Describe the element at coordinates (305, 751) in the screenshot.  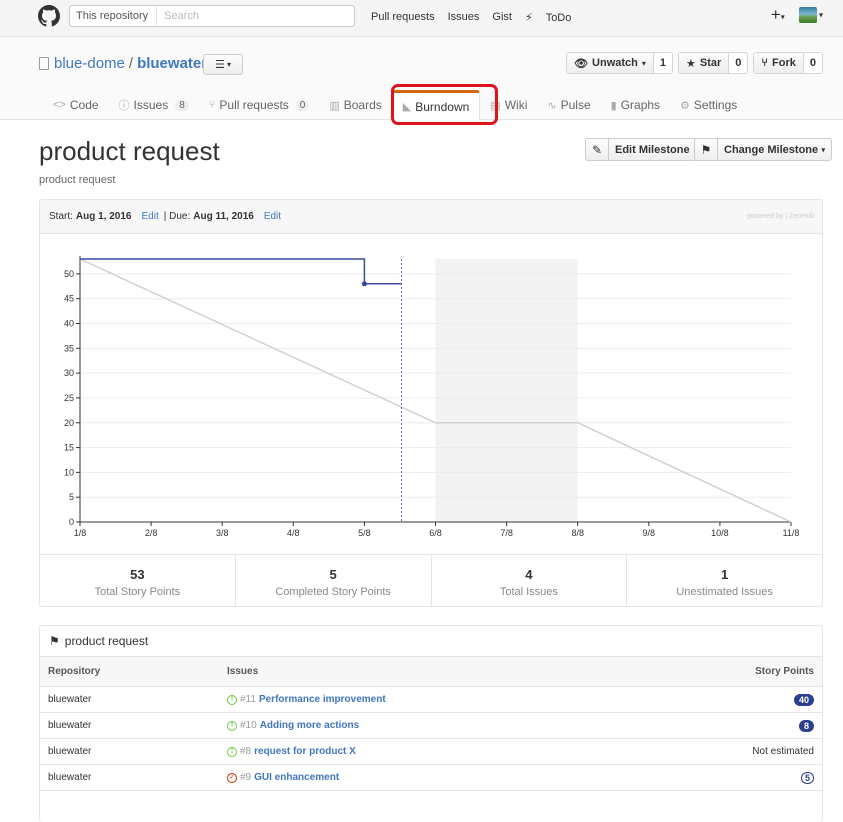
I see `issue-title-link: request for product X` at that location.